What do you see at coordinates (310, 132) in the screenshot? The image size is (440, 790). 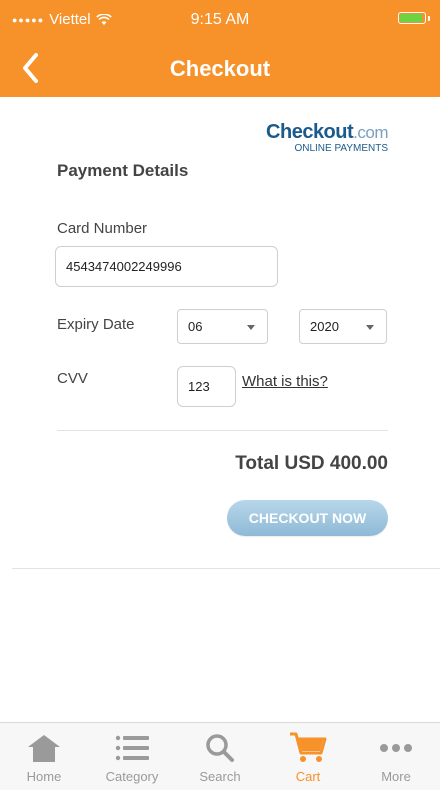 I see `brand-name: Checkout` at bounding box center [310, 132].